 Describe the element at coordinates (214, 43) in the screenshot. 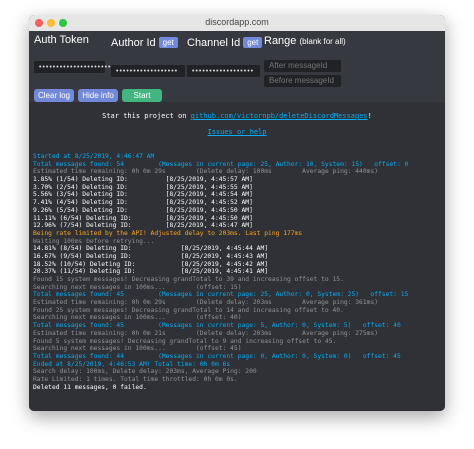

I see `channel-id-label-text: Channel Id` at that location.